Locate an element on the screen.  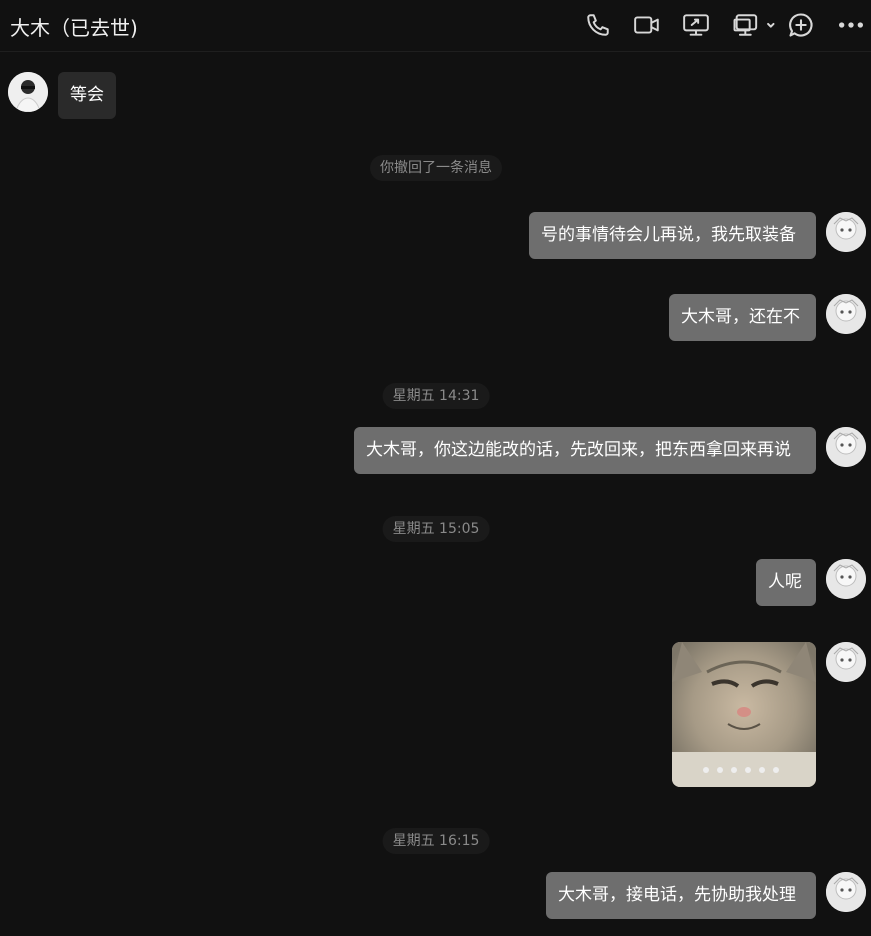
time-divider: 星期五 16:15 is located at coordinates (436, 841).